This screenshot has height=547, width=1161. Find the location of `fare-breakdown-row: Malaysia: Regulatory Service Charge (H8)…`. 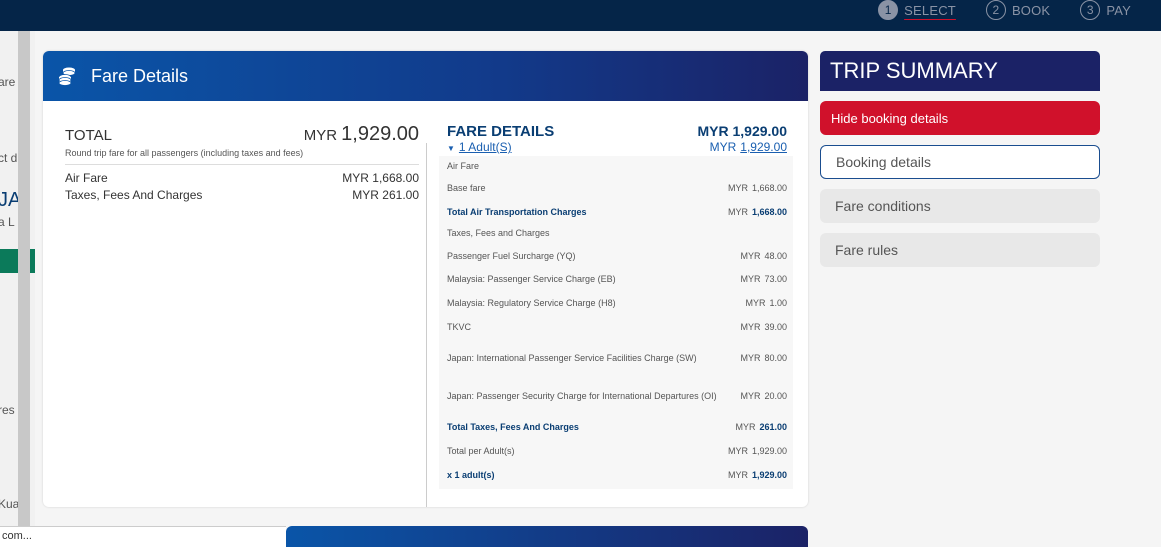

fare-breakdown-row: Malaysia: Regulatory Service Charge (H8)… is located at coordinates (616, 303).